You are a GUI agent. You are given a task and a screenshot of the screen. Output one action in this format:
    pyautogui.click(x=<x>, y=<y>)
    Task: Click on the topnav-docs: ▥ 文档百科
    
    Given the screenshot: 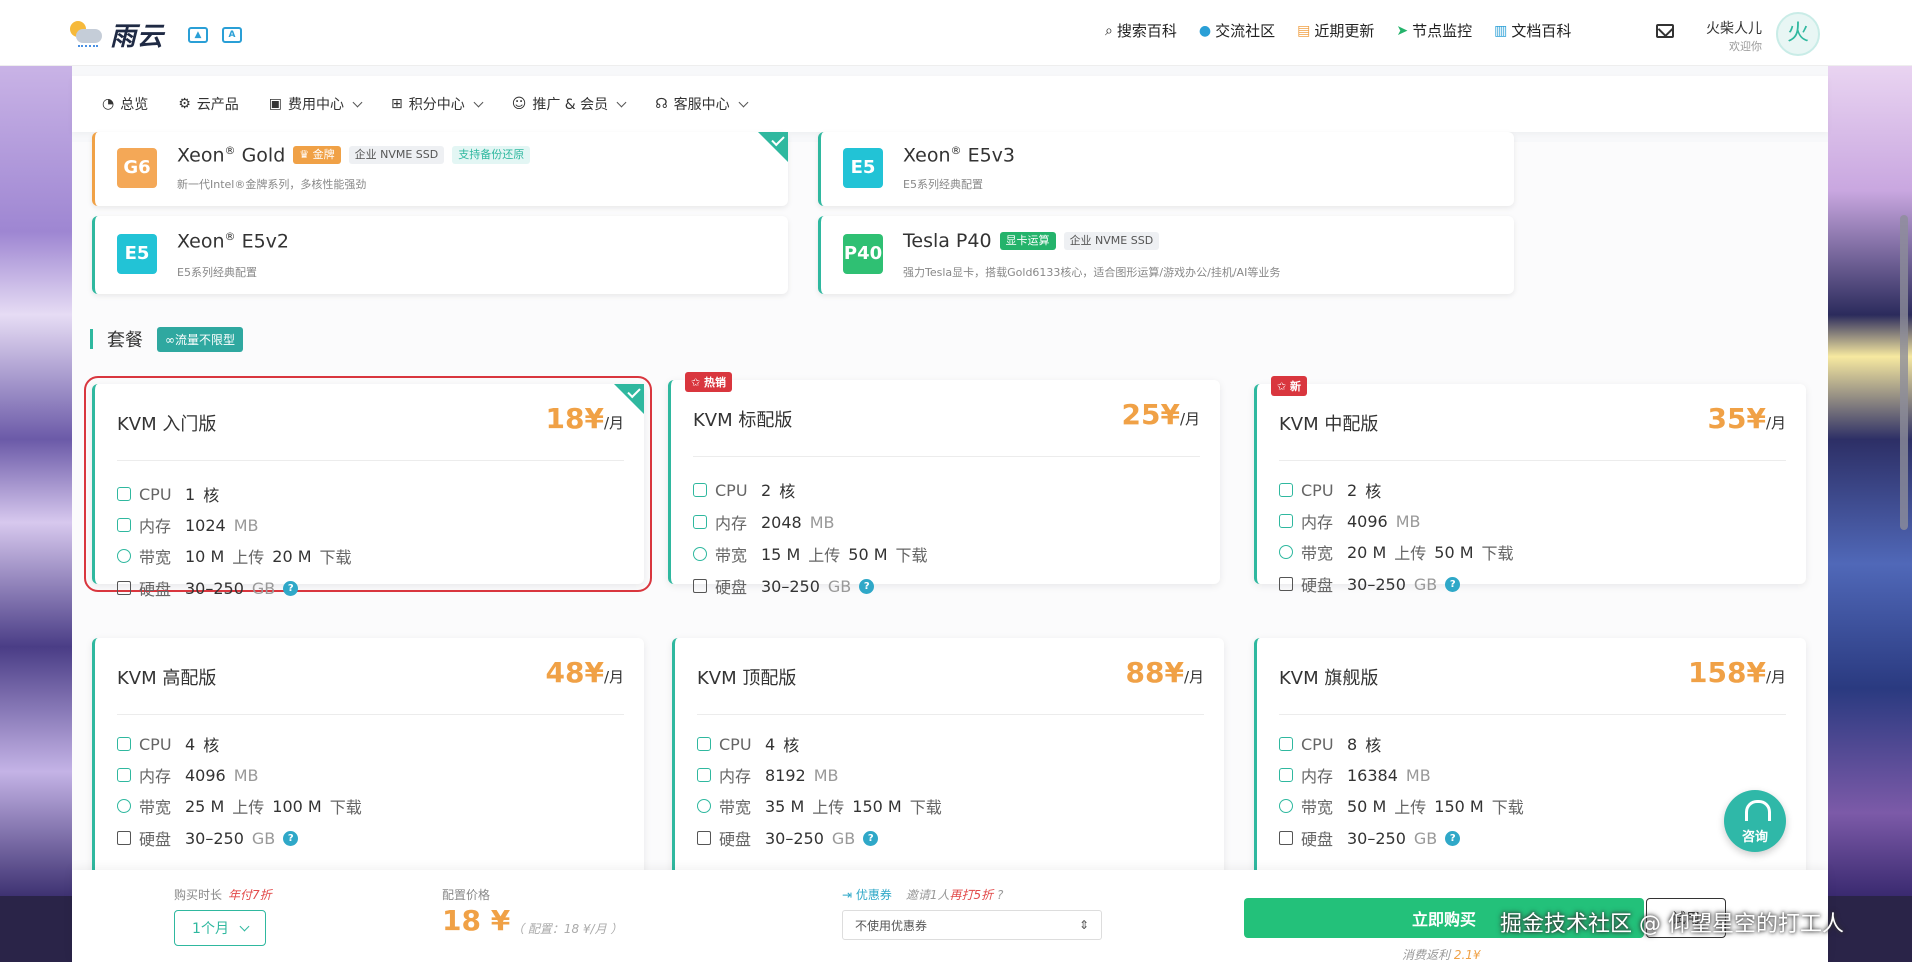 What is the action you would take?
    pyautogui.click(x=1532, y=30)
    